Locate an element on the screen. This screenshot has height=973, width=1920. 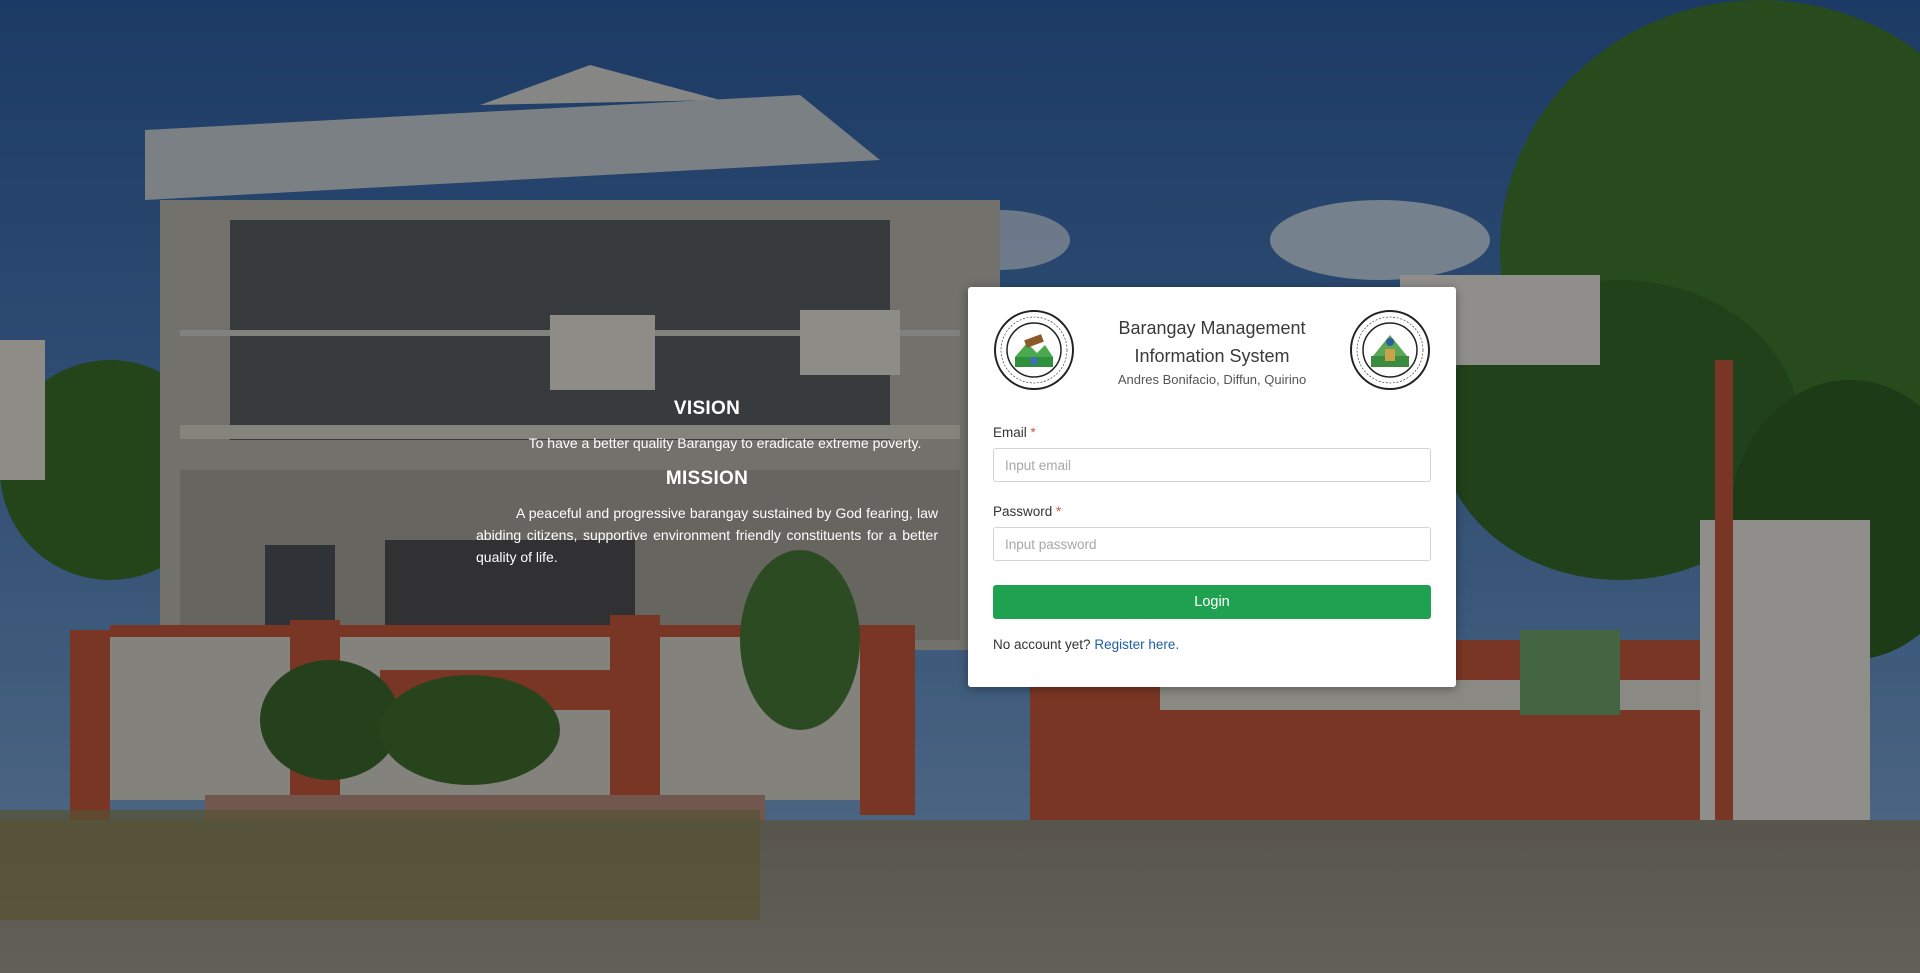
barangay-seal-logo is located at coordinates (1390, 350).